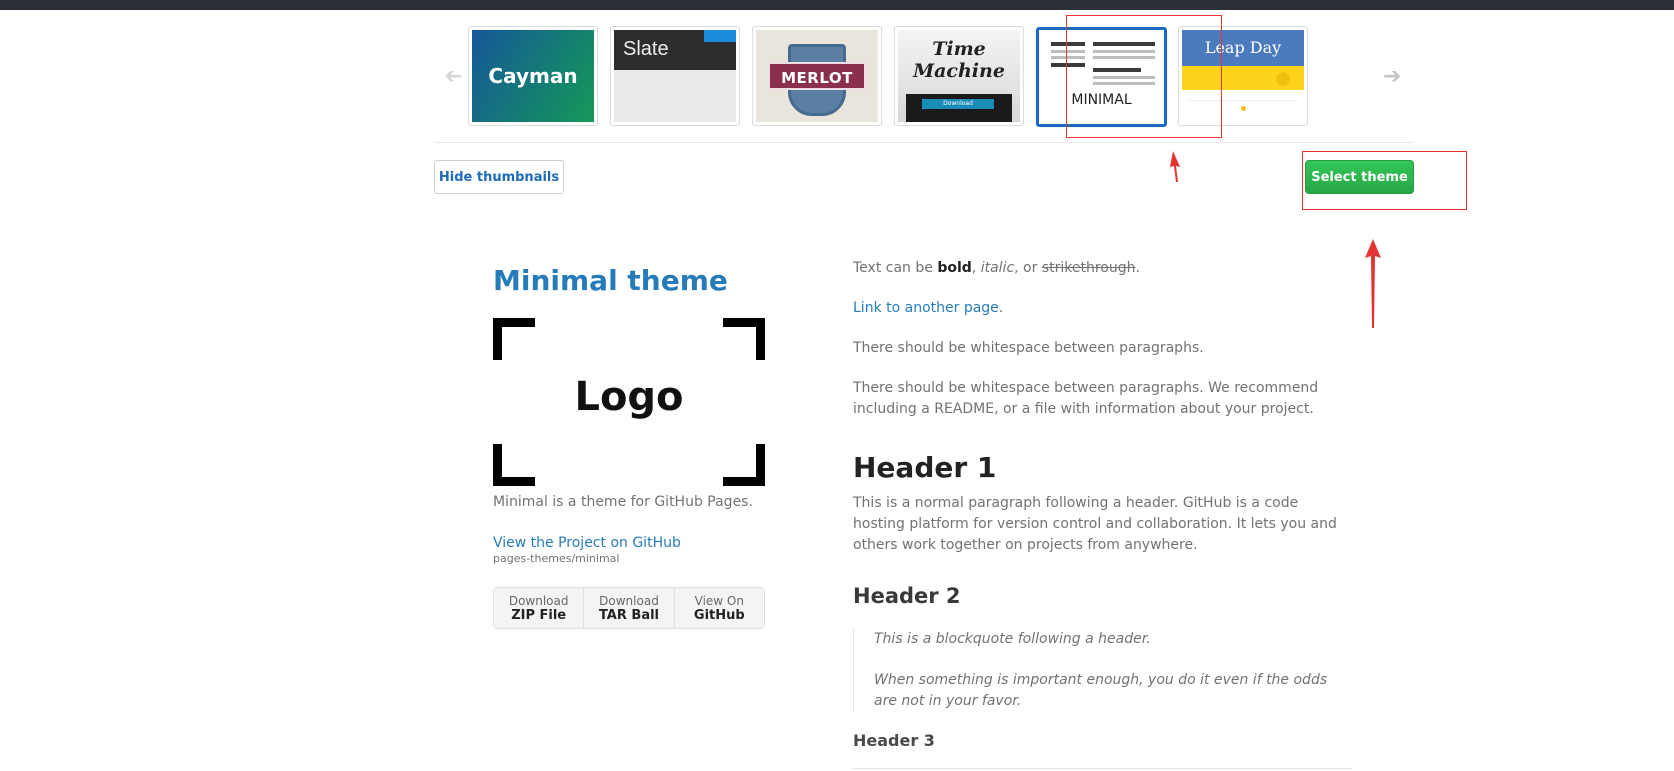 Image resolution: width=1674 pixels, height=771 pixels. What do you see at coordinates (997, 268) in the screenshot?
I see `italic-text: italic` at bounding box center [997, 268].